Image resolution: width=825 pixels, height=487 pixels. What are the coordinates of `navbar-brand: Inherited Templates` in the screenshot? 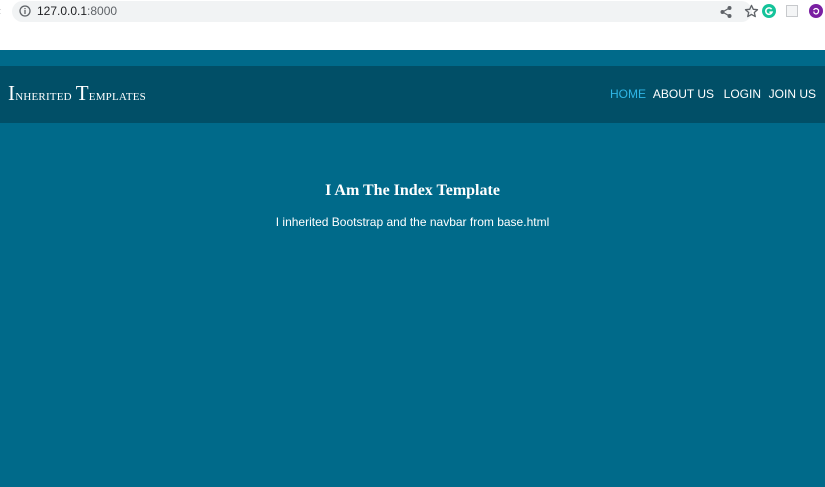 It's located at (77, 94).